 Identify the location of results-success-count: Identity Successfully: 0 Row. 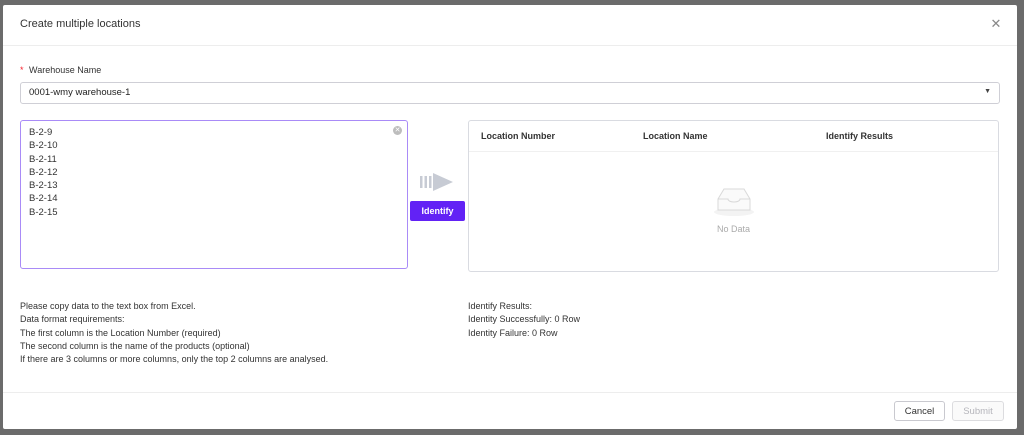
(524, 319).